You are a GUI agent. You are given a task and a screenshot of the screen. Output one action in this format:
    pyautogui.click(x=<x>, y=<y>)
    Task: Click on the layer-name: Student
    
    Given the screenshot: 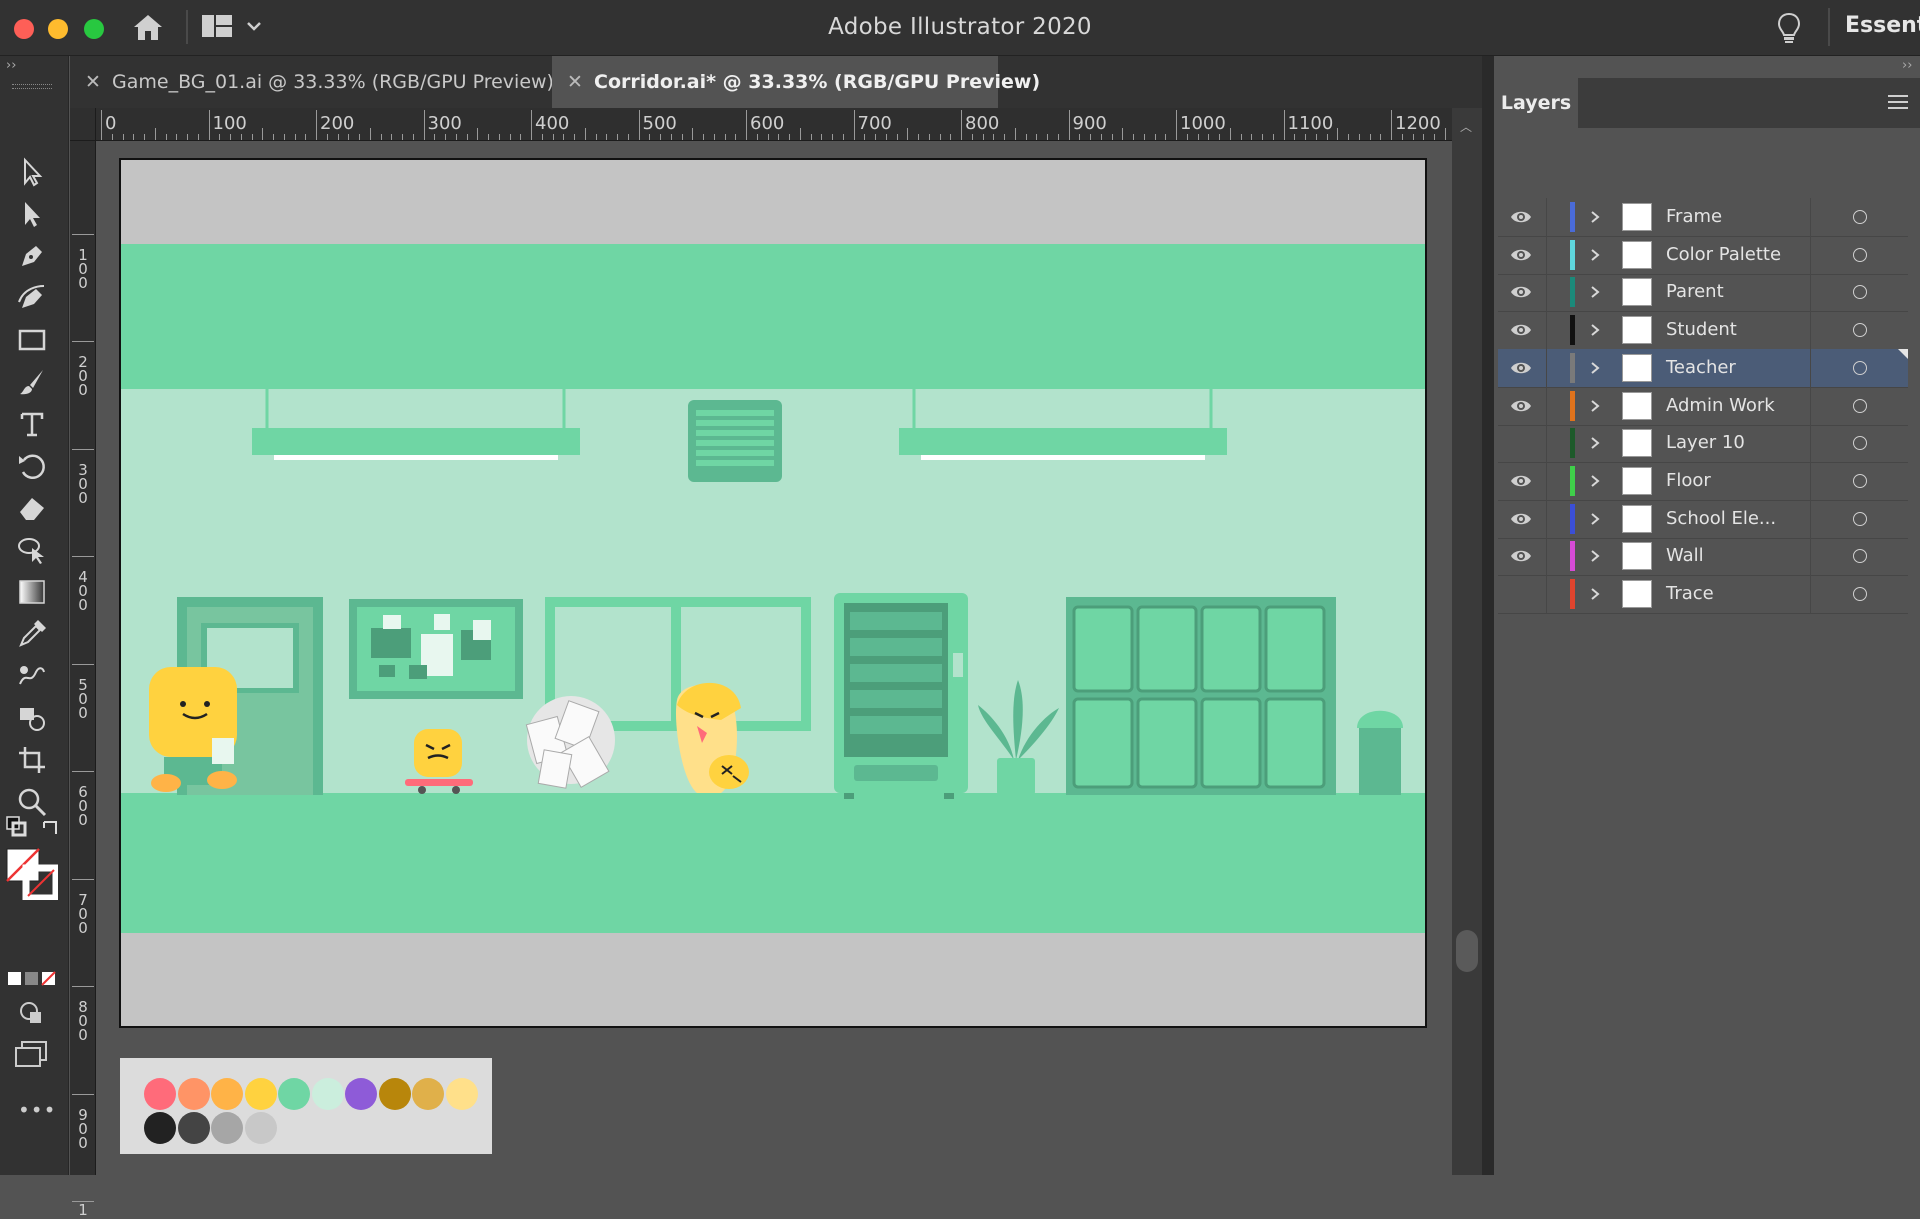 What is the action you would take?
    pyautogui.click(x=1701, y=329)
    